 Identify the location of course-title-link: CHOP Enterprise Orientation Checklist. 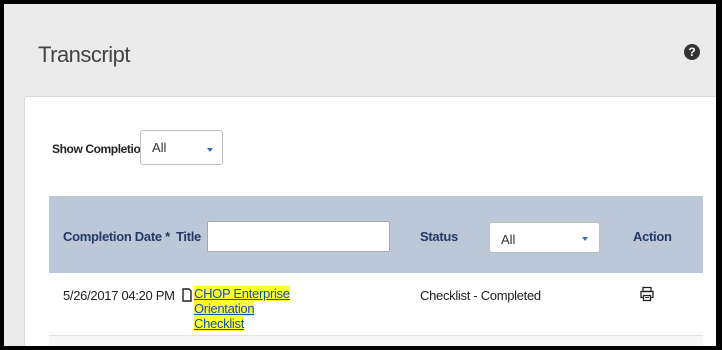
(269, 308).